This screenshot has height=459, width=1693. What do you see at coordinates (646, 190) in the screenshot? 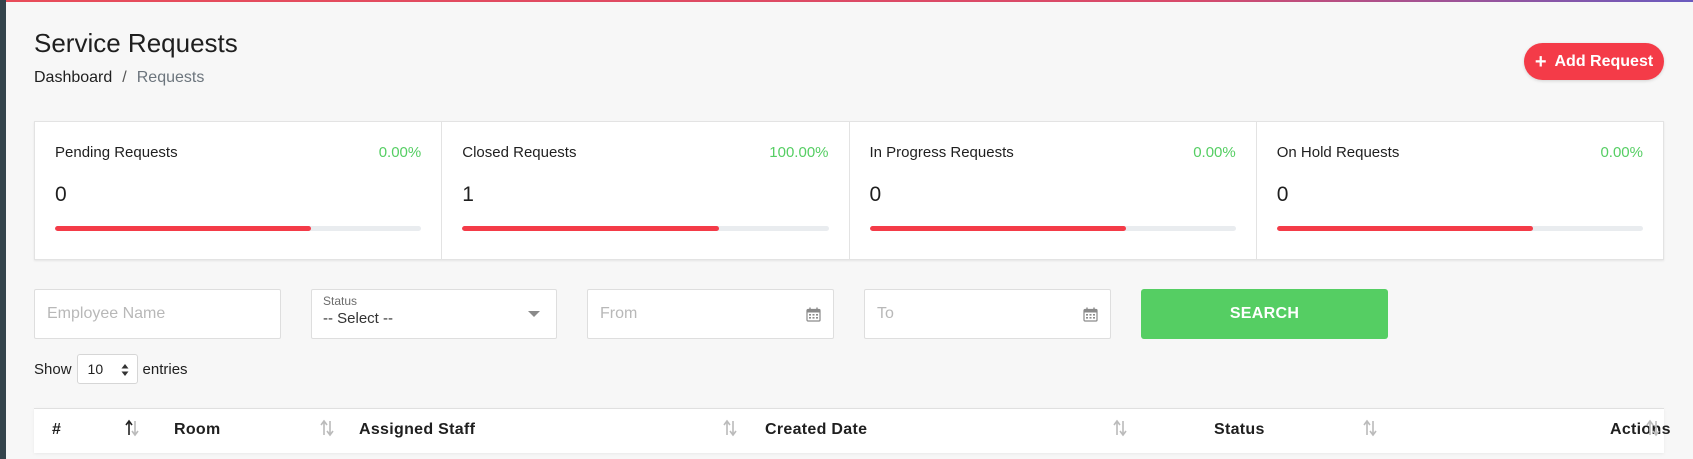
I see `stat-card-closed: Closed Requests 100.00% 1` at bounding box center [646, 190].